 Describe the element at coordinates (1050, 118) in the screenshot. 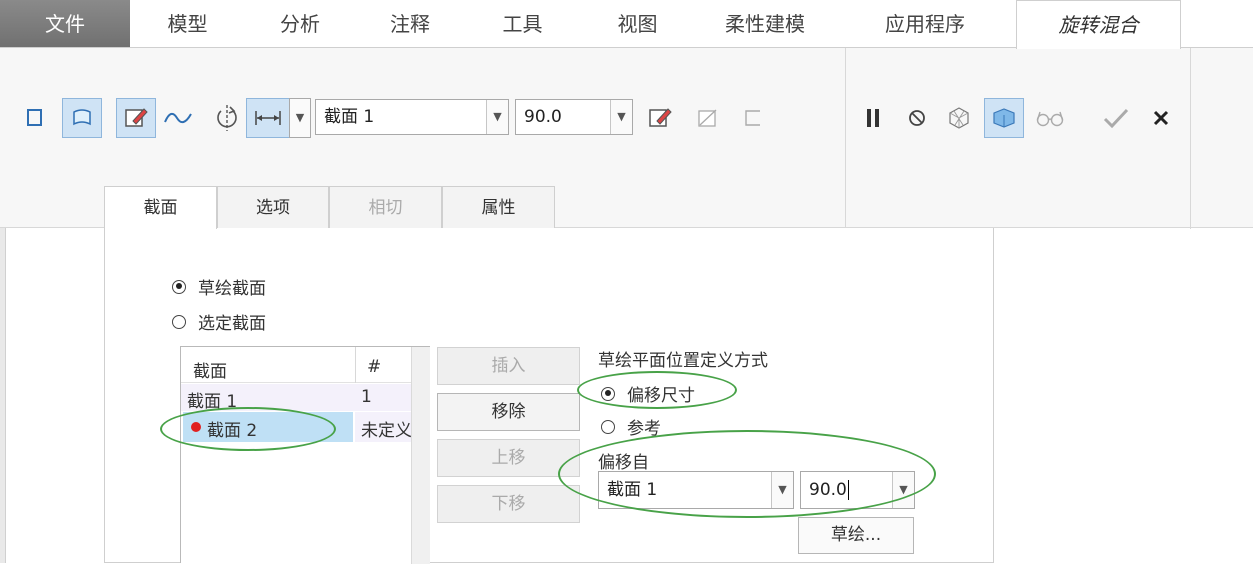

I see `glasses-icon` at that location.